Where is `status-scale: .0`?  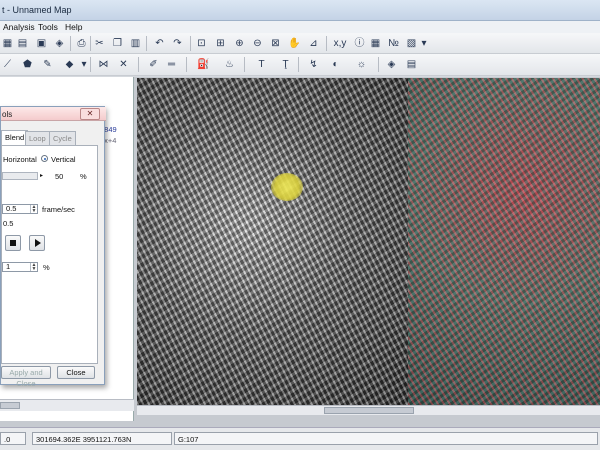
status-scale: .0 is located at coordinates (13, 438).